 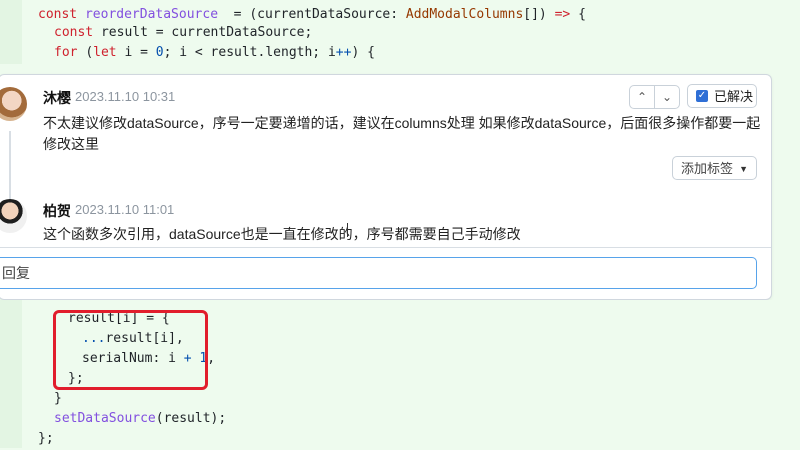 What do you see at coordinates (343, 52) in the screenshot?
I see `code-token: ++` at bounding box center [343, 52].